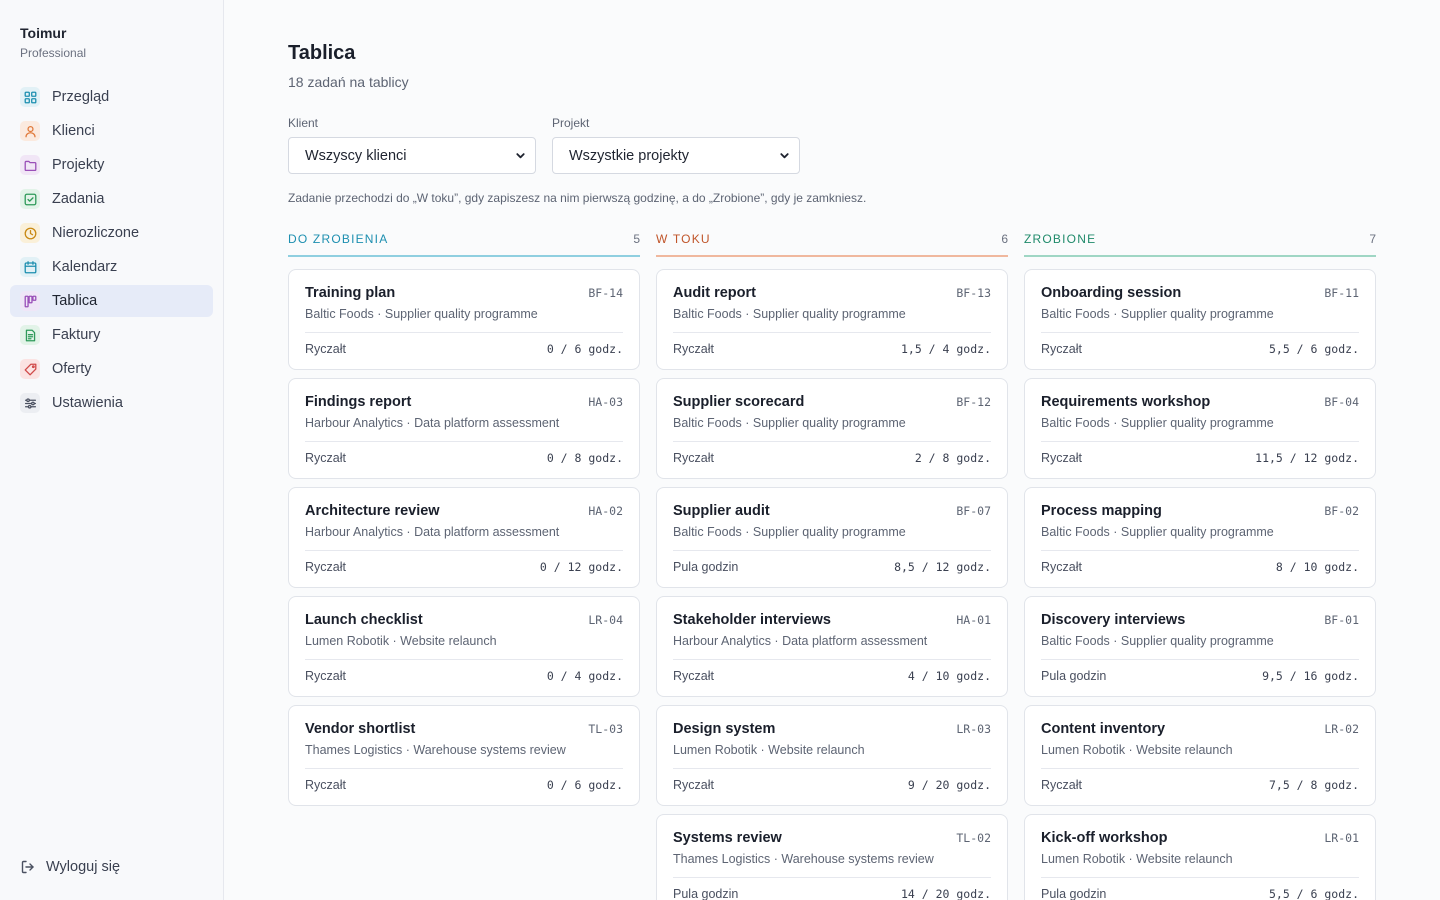 Image resolution: width=1440 pixels, height=900 pixels. What do you see at coordinates (942, 567) in the screenshot?
I see `task-hours: 8,5 / 12 godz.` at bounding box center [942, 567].